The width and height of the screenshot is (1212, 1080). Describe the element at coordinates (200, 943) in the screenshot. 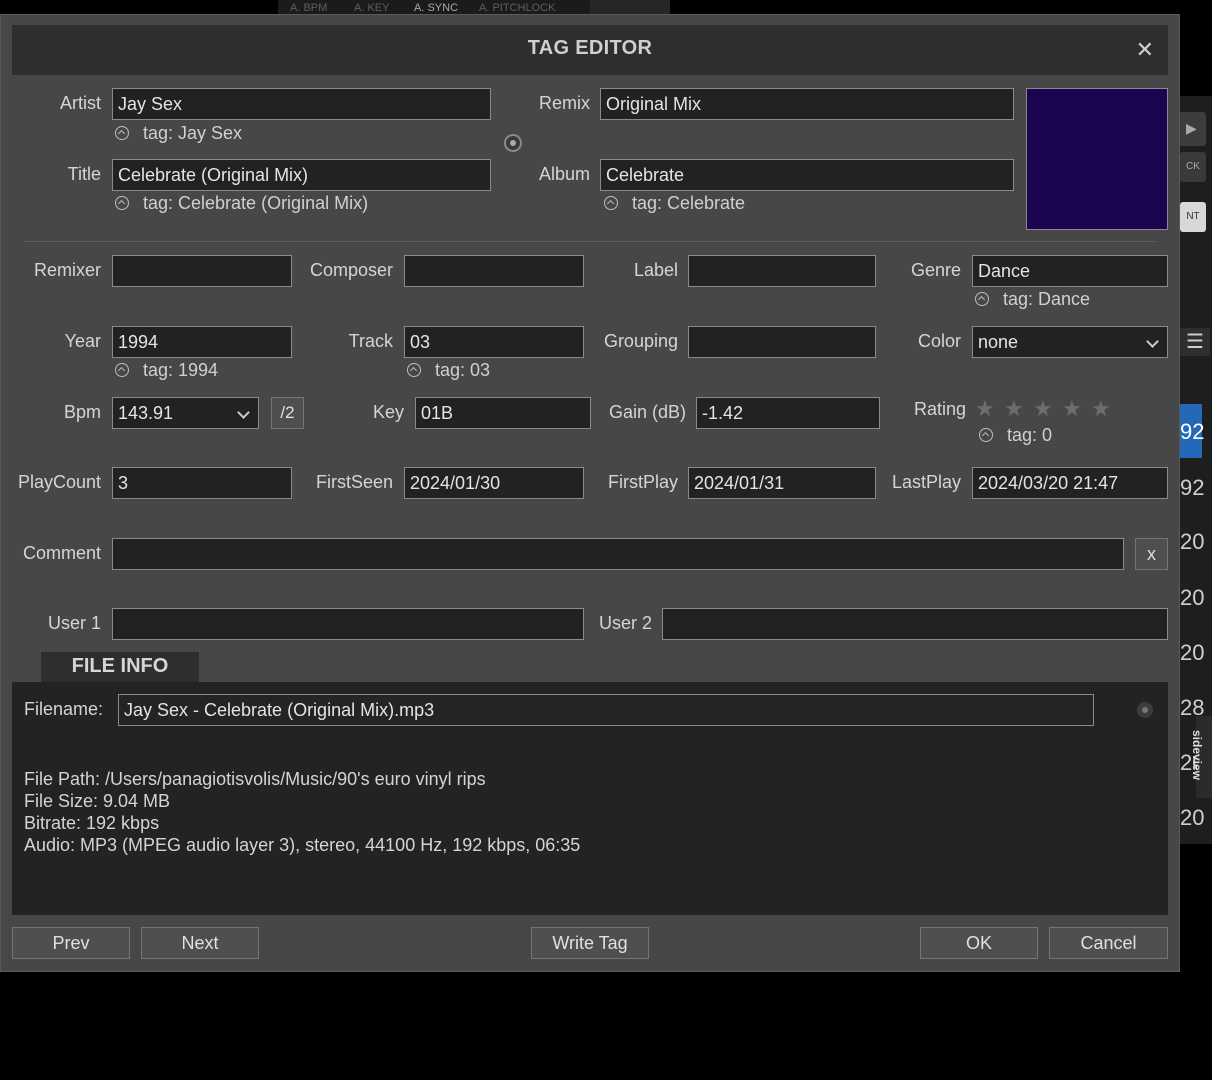

I see `next-button: Next` at that location.